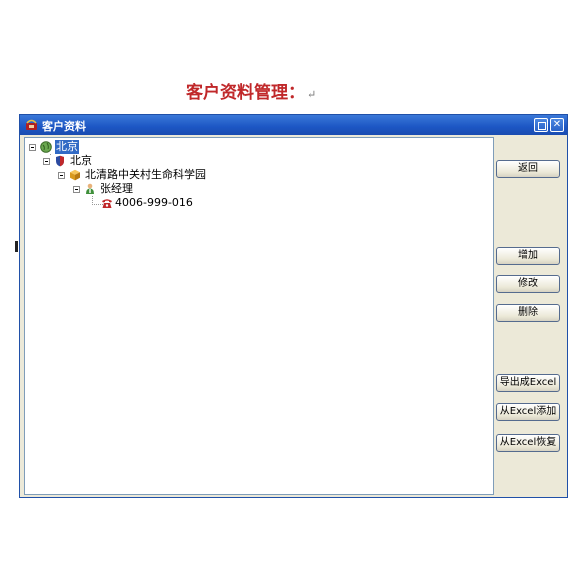 The height and width of the screenshot is (573, 573). What do you see at coordinates (541, 125) in the screenshot?
I see `restore-button` at bounding box center [541, 125].